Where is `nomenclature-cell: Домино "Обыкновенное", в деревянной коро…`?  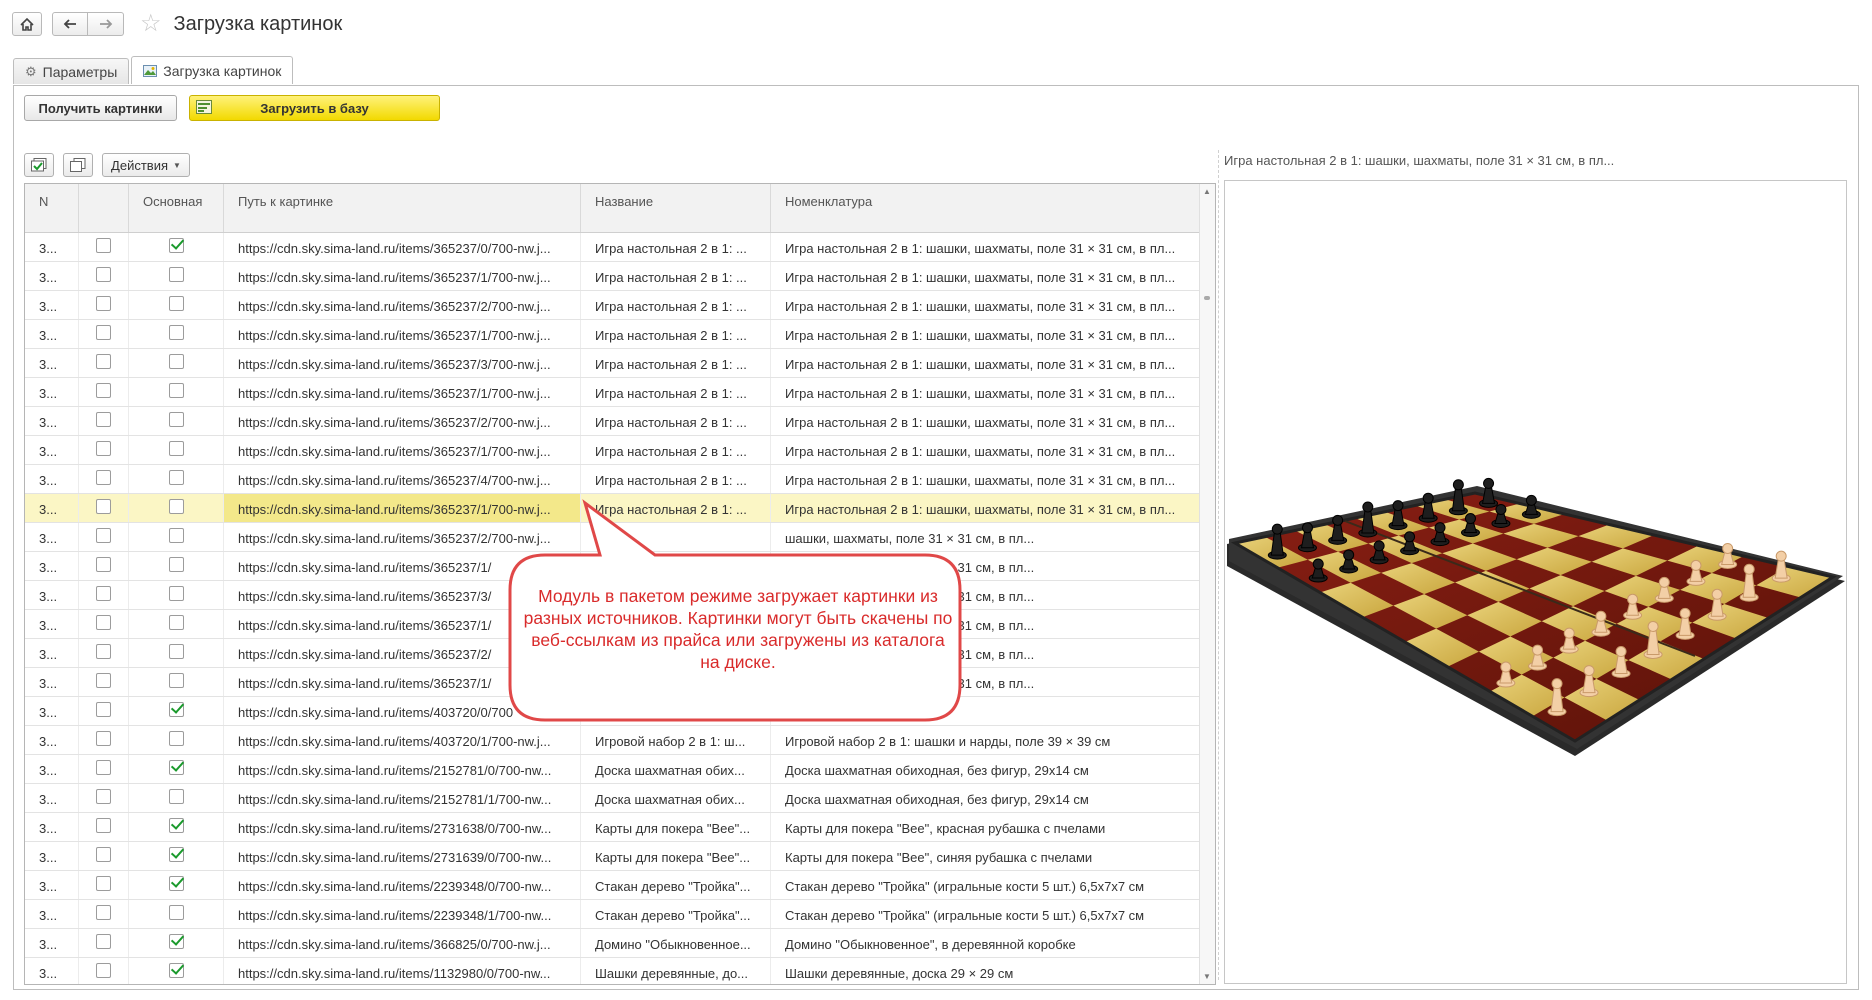
nomenclature-cell: Домино "Обыкновенное", в деревянной коро… is located at coordinates (986, 943).